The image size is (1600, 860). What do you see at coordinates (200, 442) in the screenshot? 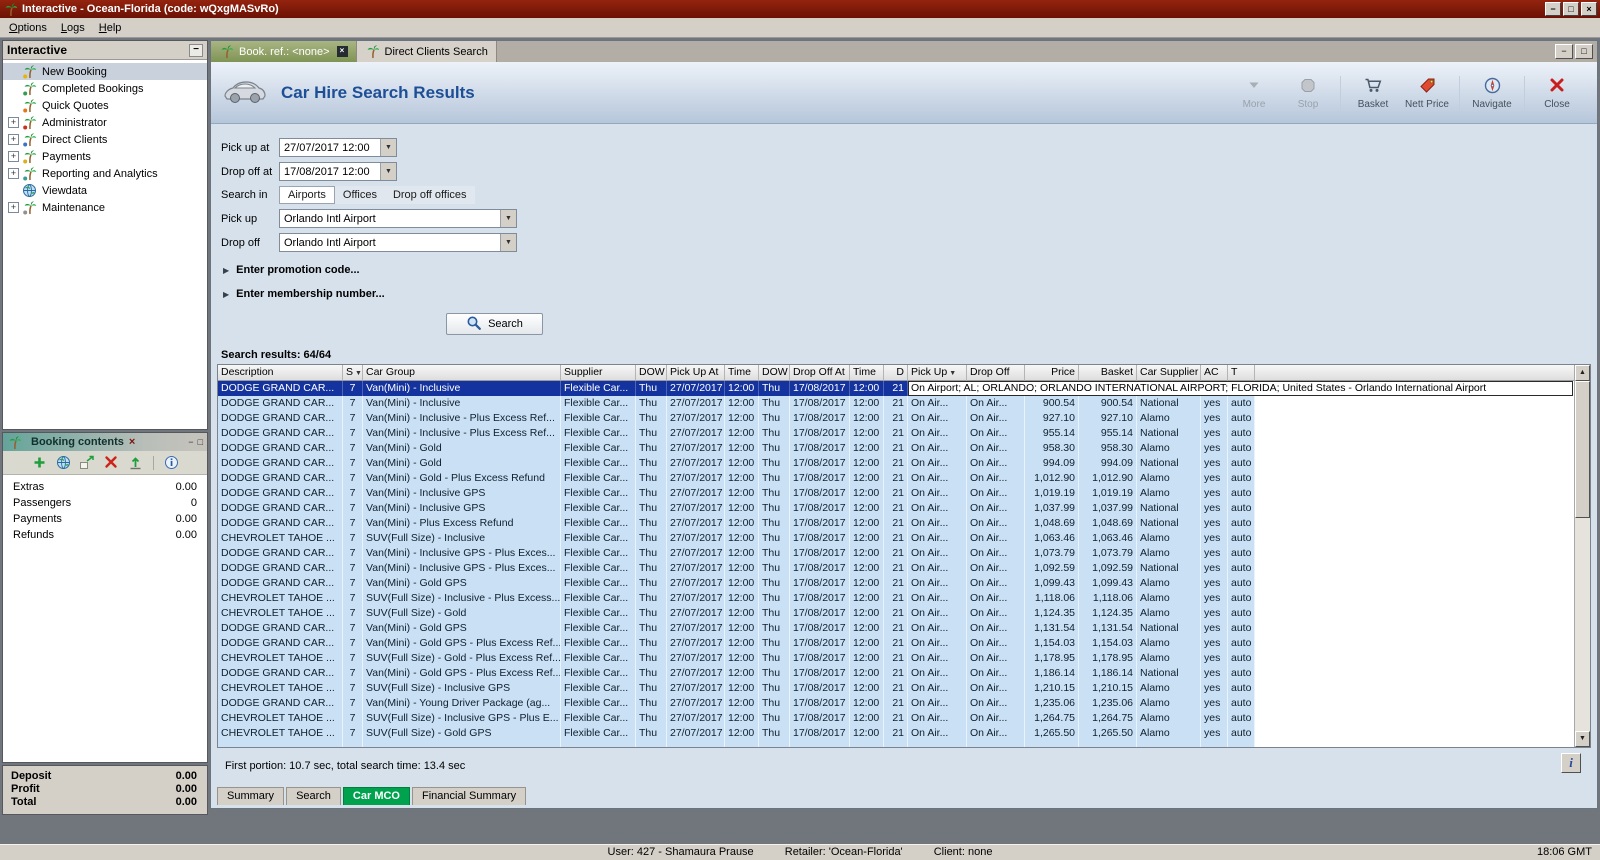
I see `booking-contents-restore-icon: □` at bounding box center [200, 442].